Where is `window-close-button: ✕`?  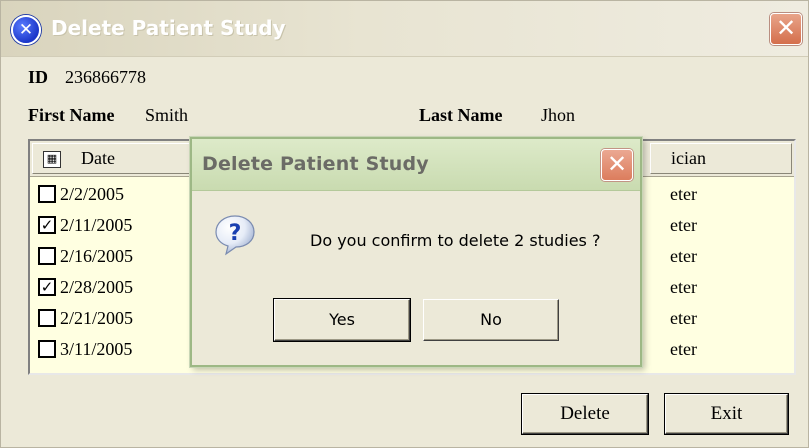
window-close-button: ✕ is located at coordinates (786, 29).